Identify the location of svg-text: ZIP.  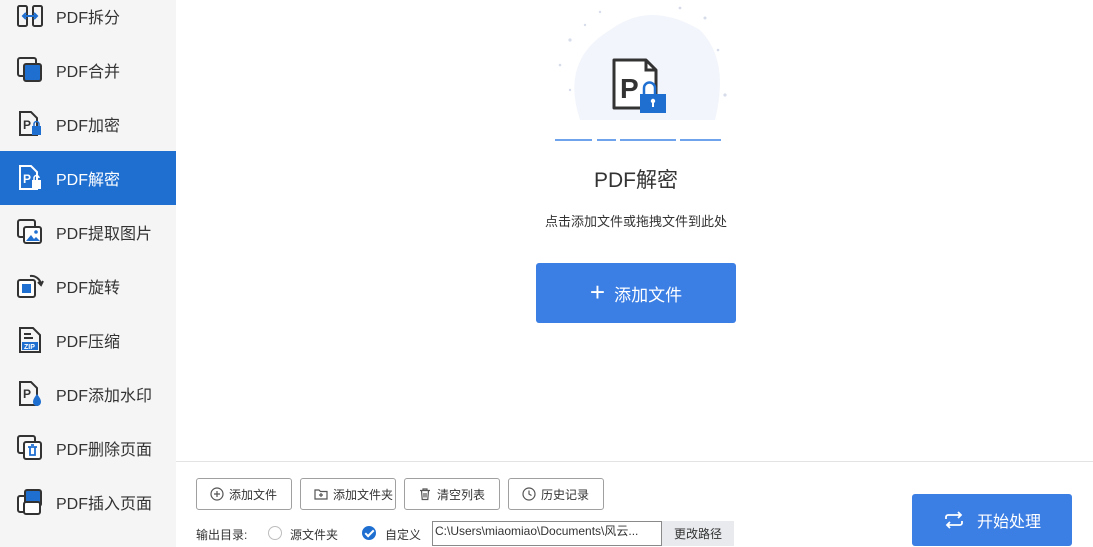
(29, 347).